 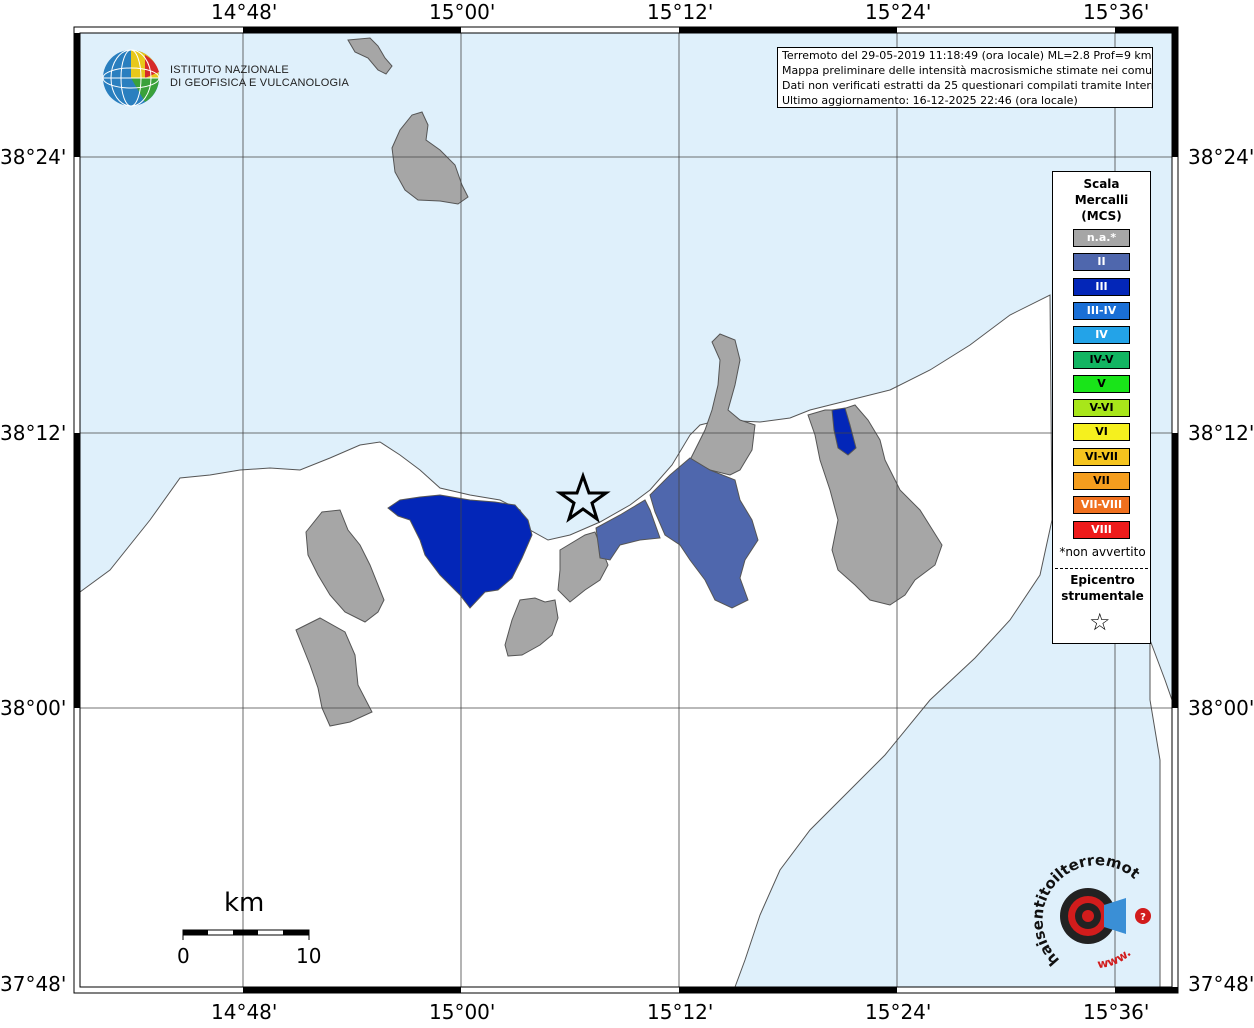 What do you see at coordinates (680, 12) in the screenshot?
I see `top-tick-label: 15°12'` at bounding box center [680, 12].